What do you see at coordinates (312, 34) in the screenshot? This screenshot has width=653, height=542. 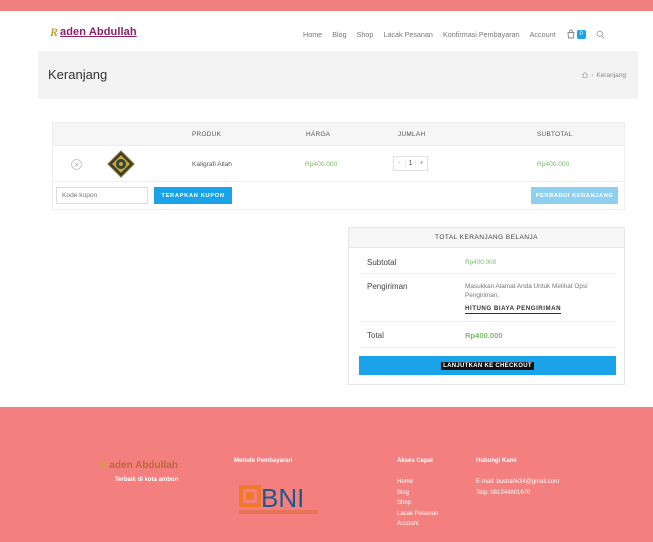 I see `nav-home: Home` at bounding box center [312, 34].